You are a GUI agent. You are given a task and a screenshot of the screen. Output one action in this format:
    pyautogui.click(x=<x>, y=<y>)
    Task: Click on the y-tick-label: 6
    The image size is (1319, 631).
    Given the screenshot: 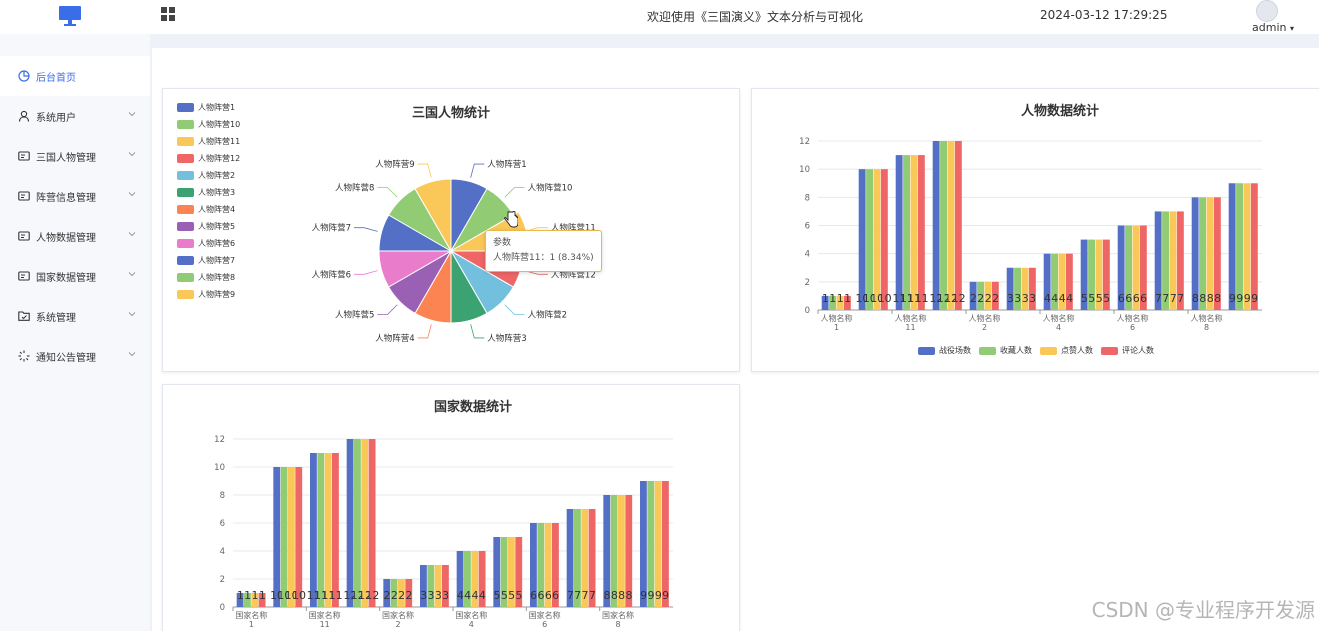 What is the action you would take?
    pyautogui.click(x=807, y=227)
    